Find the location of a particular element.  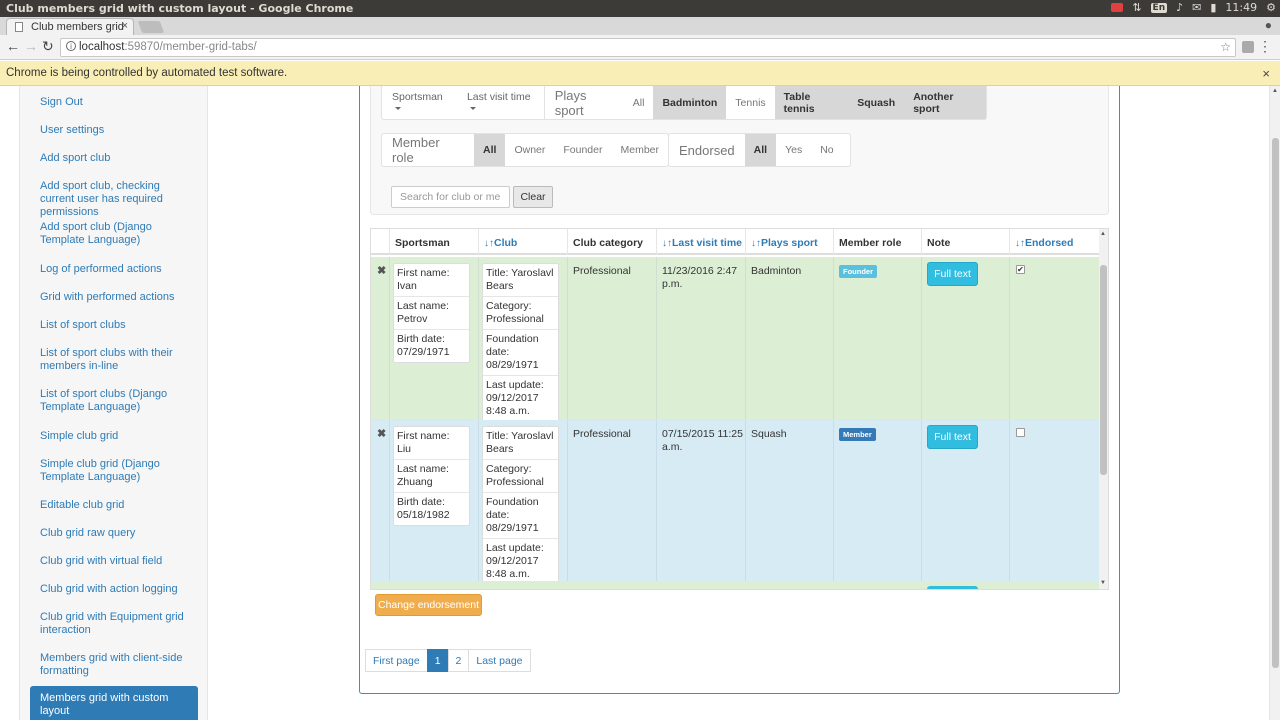

close-tab-icon: × is located at coordinates (125, 26).